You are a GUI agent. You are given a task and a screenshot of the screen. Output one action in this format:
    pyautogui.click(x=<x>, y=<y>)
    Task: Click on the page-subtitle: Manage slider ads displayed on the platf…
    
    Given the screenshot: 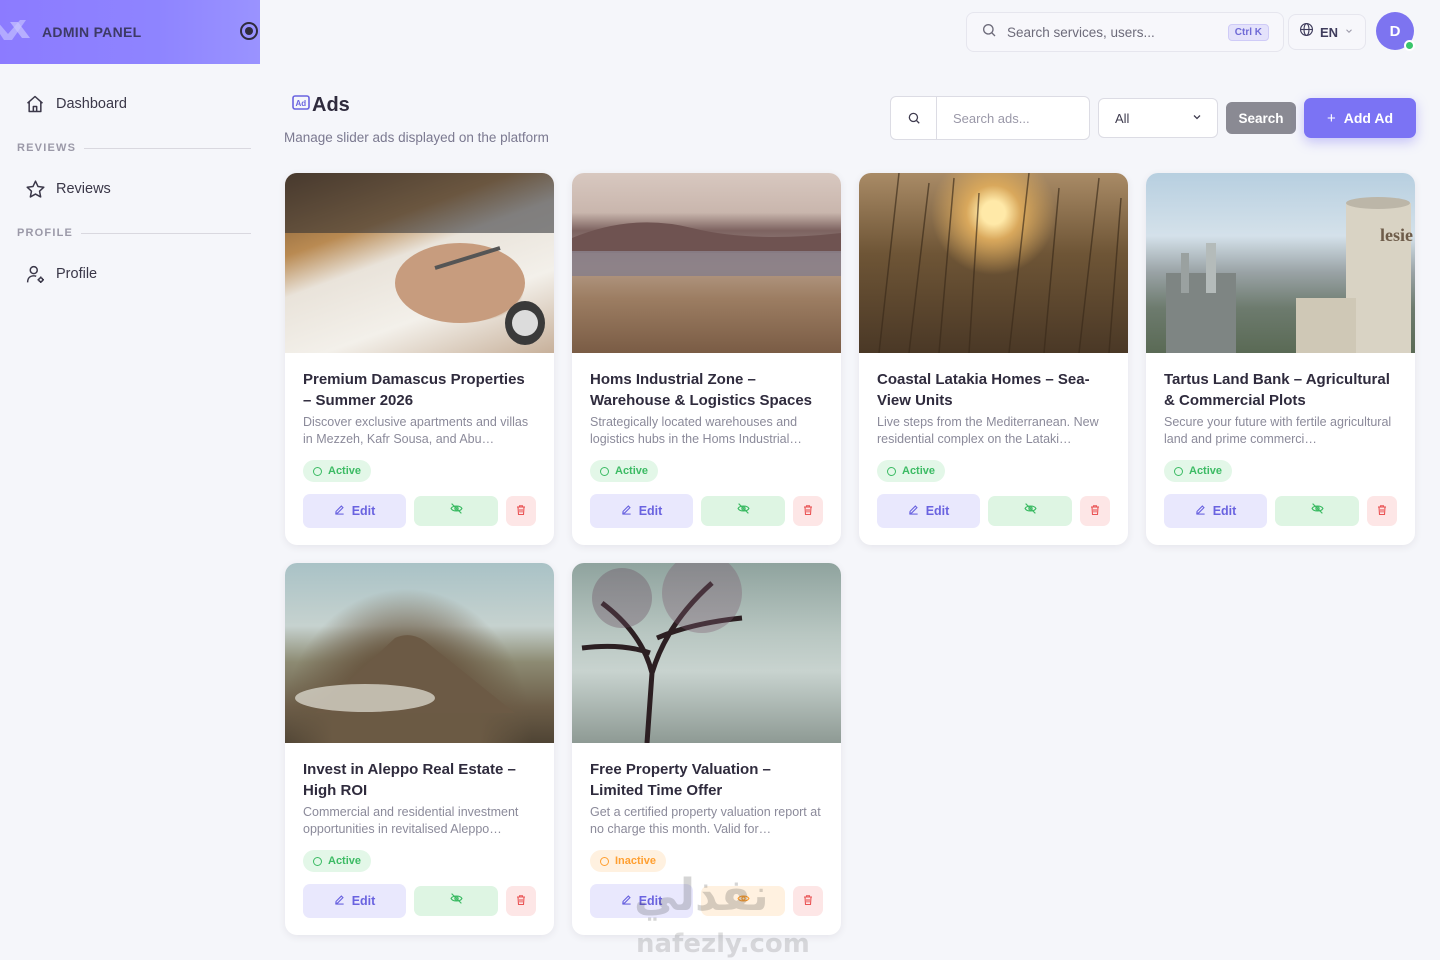 What is the action you would take?
    pyautogui.click(x=416, y=137)
    